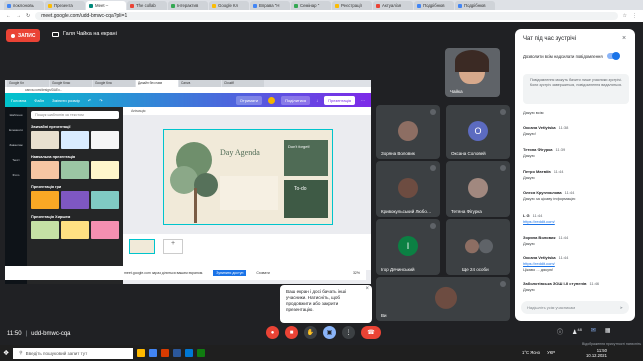 This screenshot has width=643, height=361. I want to click on message-text: Дякую!, so click(529, 133).